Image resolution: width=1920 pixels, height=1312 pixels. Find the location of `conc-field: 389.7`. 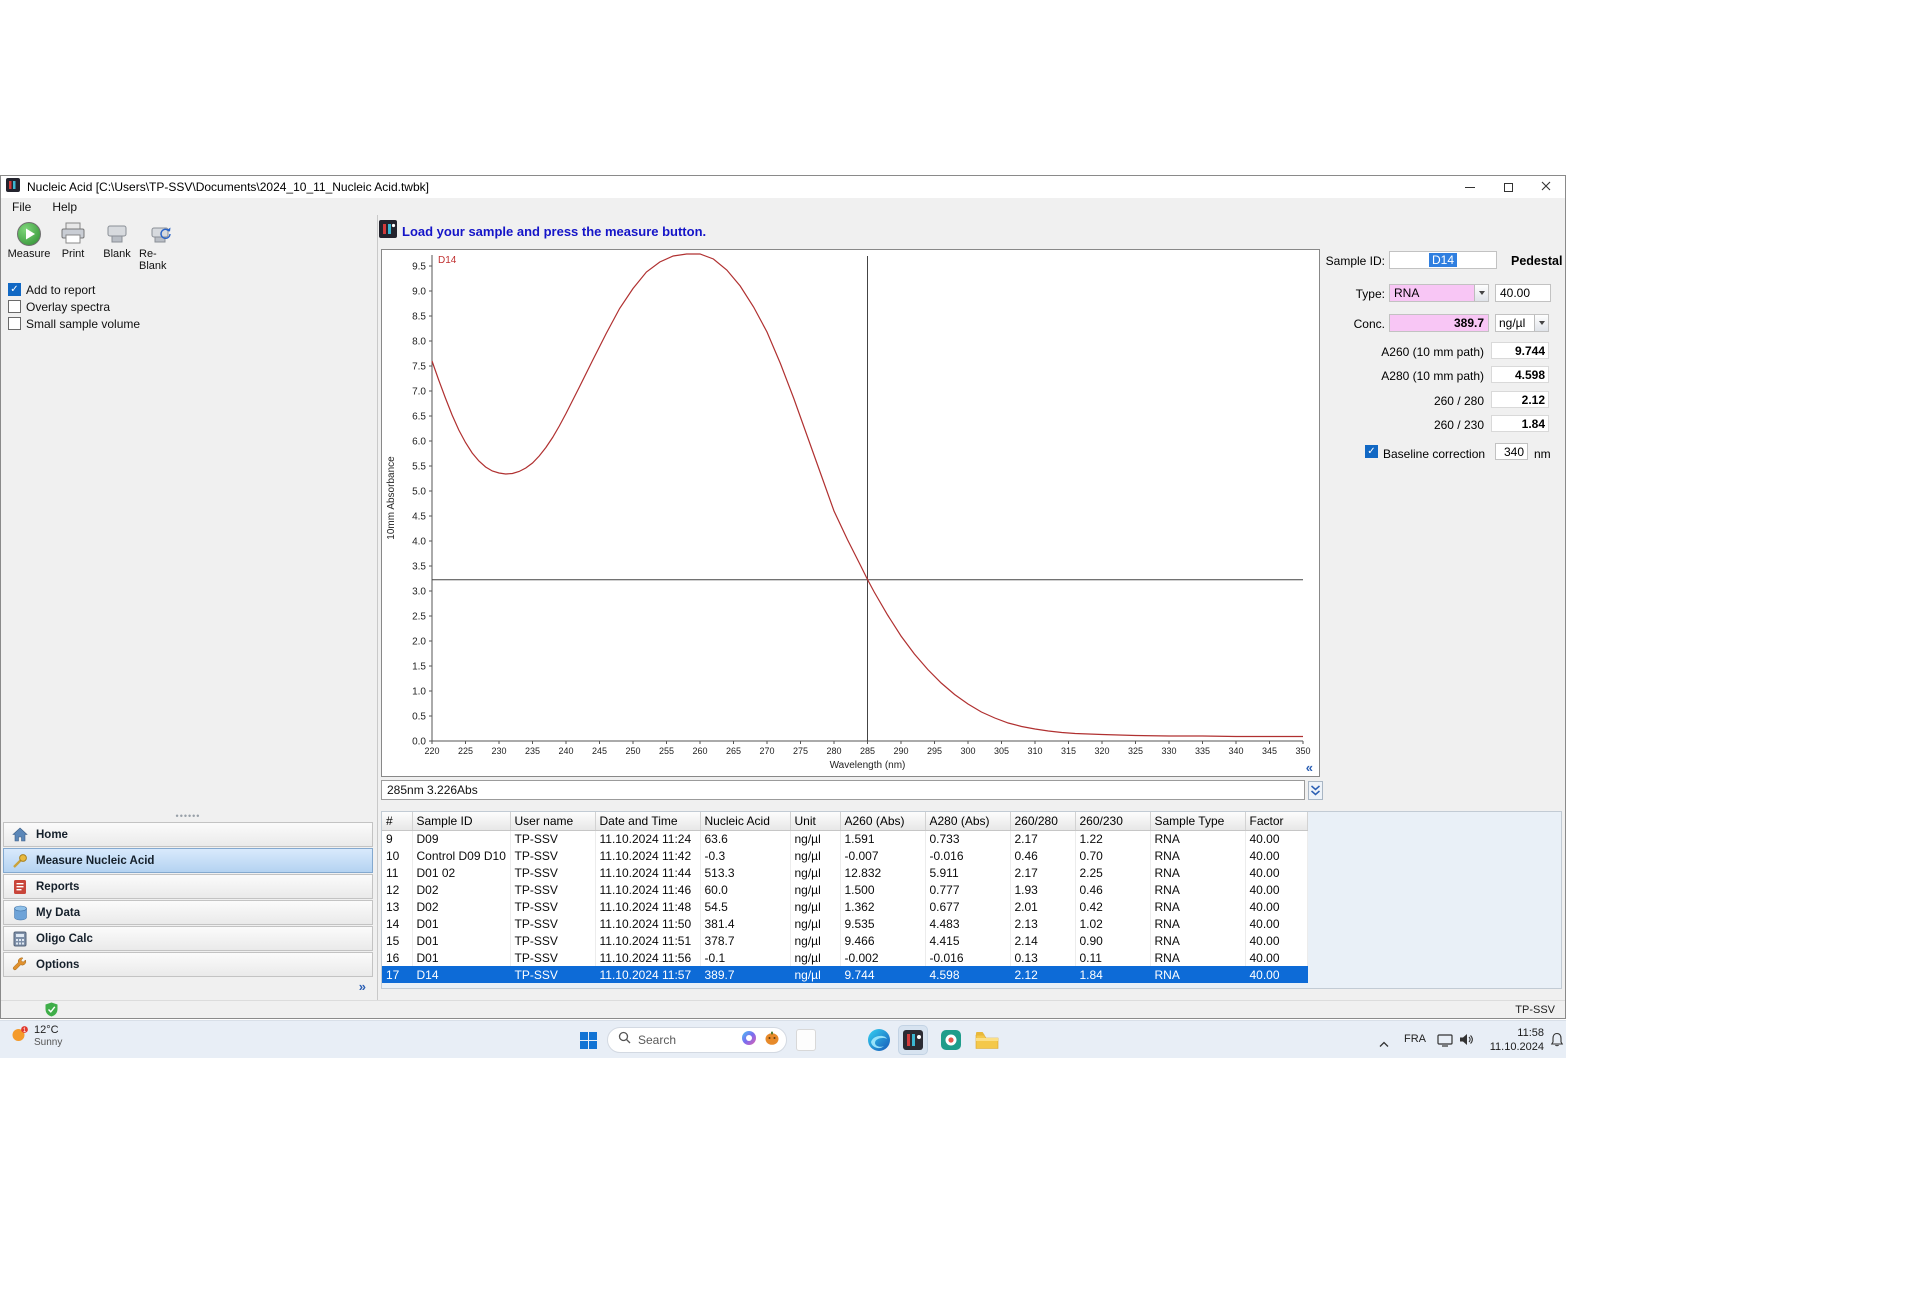

conc-field: 389.7 is located at coordinates (1439, 323).